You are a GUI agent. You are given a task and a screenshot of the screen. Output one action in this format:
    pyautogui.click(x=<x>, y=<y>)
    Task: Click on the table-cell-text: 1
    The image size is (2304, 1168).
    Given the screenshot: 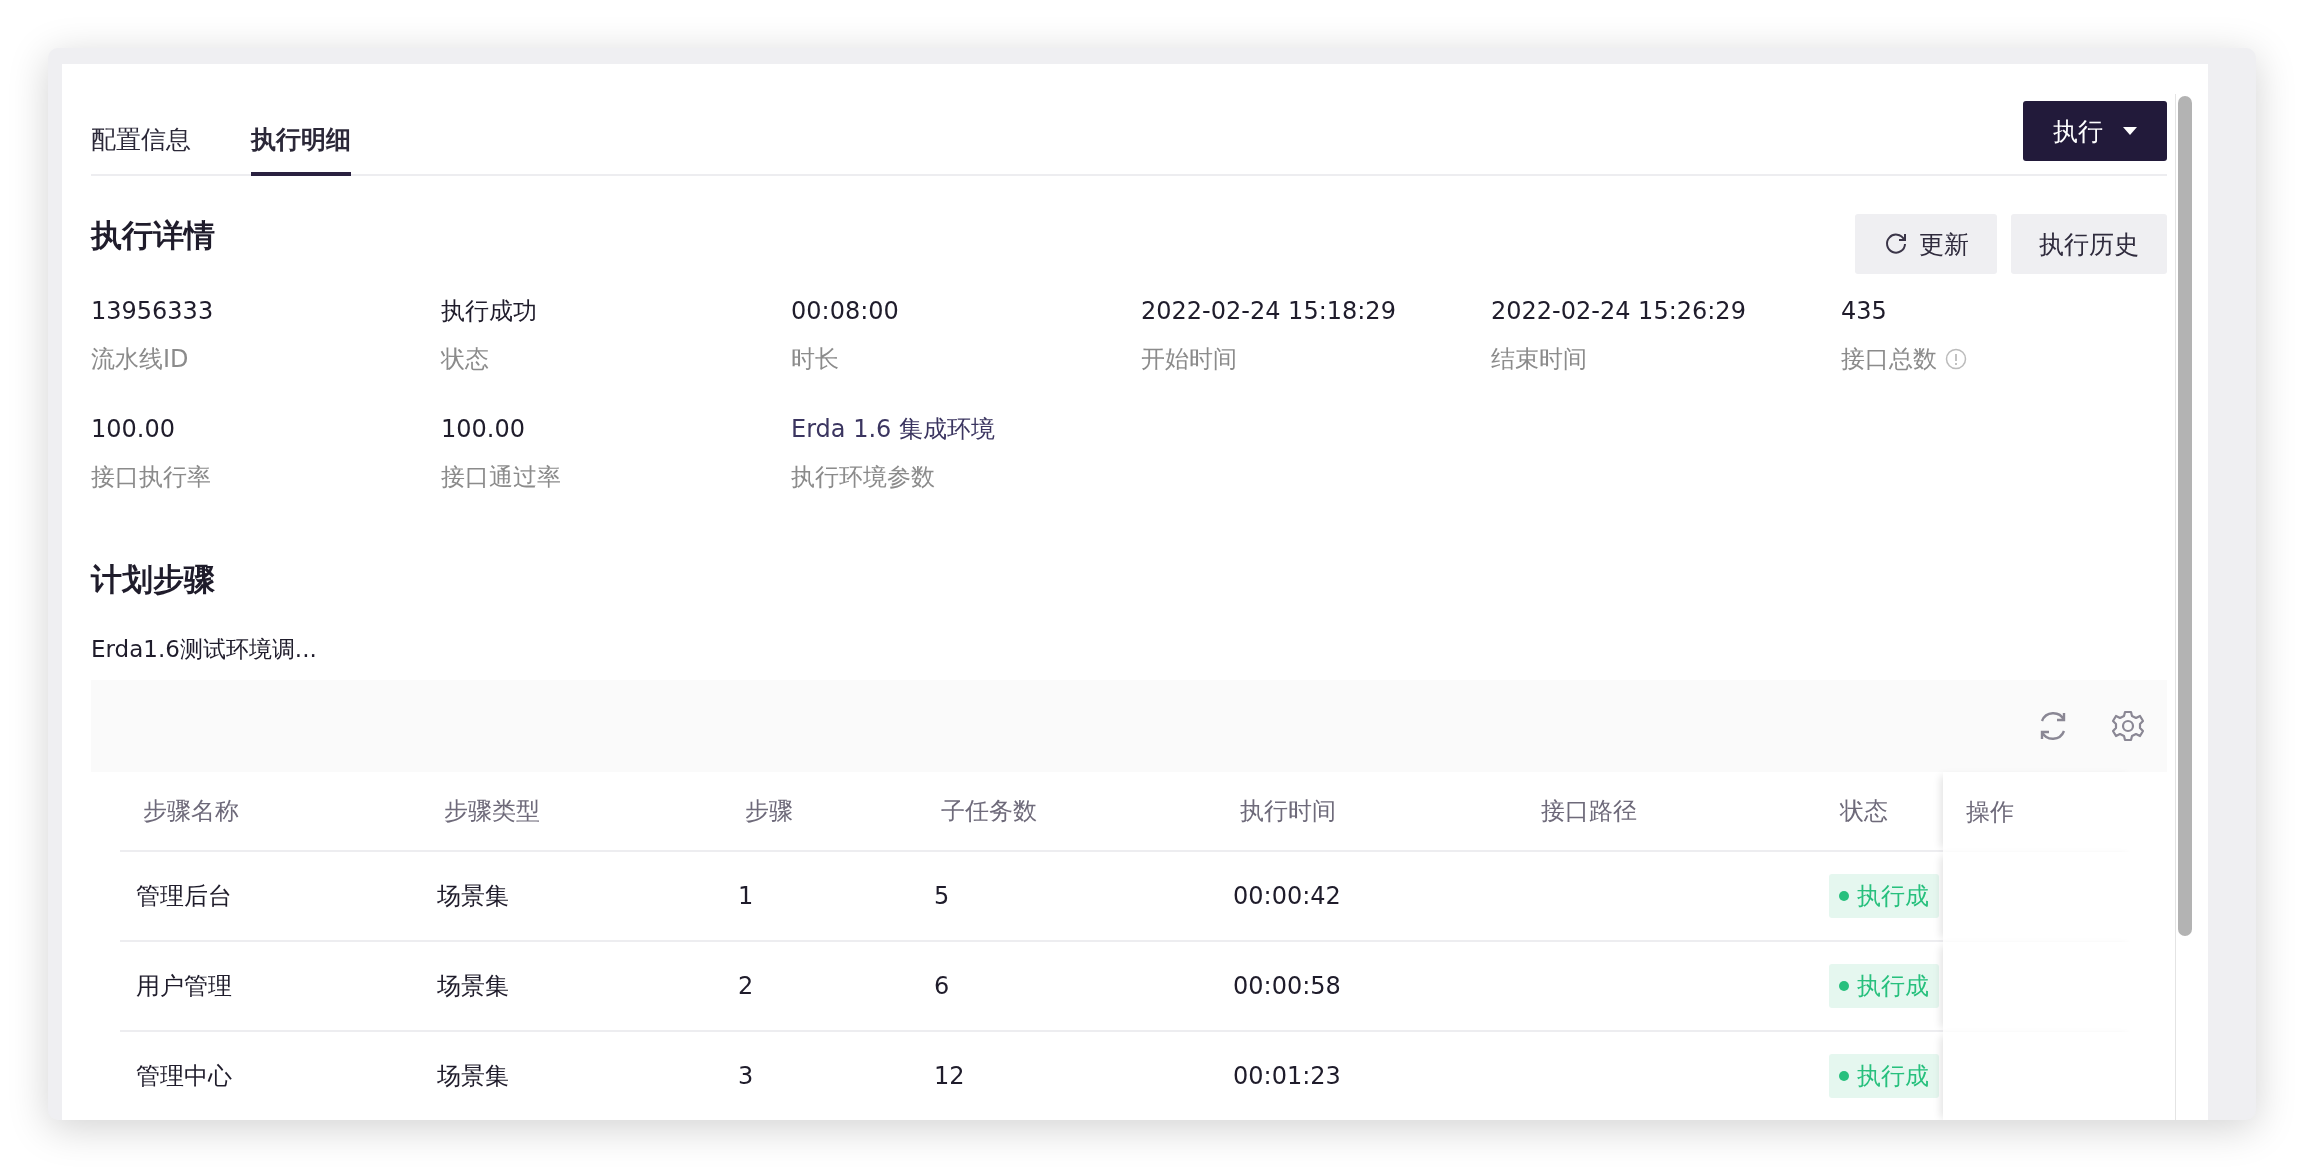 What is the action you would take?
    pyautogui.click(x=746, y=896)
    